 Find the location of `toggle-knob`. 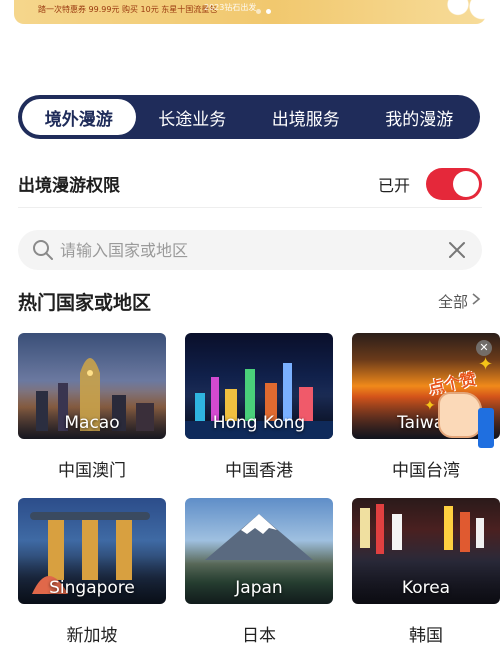

toggle-knob is located at coordinates (466, 183).